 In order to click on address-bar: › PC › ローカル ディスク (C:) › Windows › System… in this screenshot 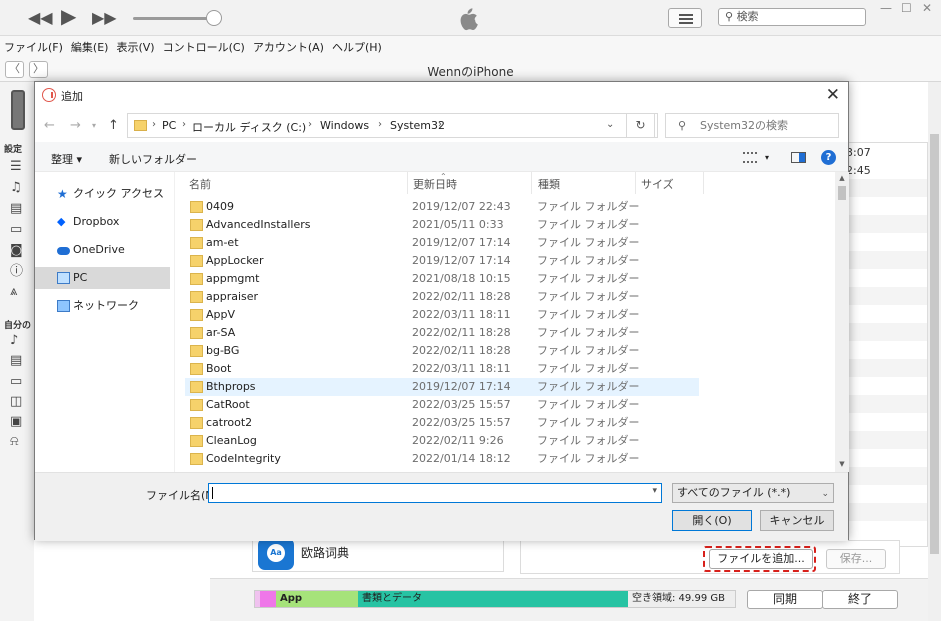, I will do `click(392, 125)`.